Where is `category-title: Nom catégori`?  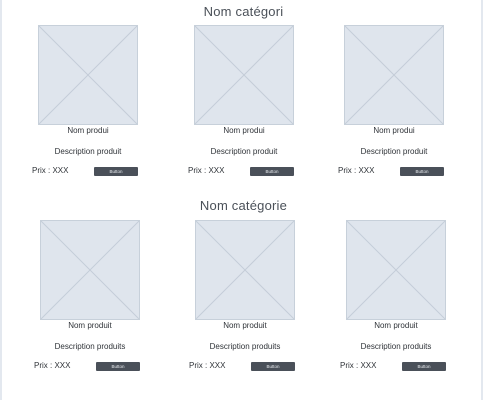 category-title: Nom catégori is located at coordinates (243, 11).